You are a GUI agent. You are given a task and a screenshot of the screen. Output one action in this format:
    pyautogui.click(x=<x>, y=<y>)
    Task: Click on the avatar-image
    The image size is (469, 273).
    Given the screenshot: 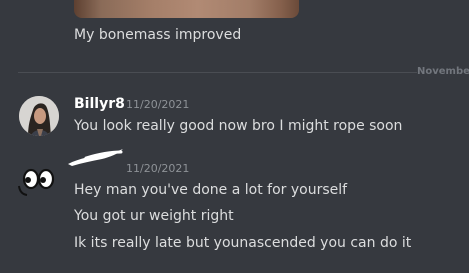 What is the action you would take?
    pyautogui.click(x=39, y=116)
    